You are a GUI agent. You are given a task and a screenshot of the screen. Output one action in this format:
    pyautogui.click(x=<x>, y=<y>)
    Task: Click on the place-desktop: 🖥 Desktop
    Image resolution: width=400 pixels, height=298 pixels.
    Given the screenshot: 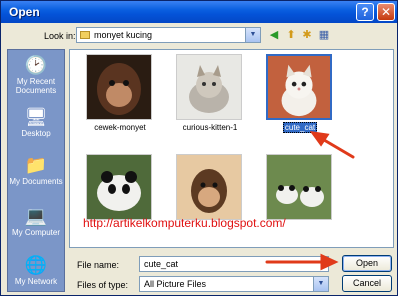 What is the action you would take?
    pyautogui.click(x=36, y=122)
    